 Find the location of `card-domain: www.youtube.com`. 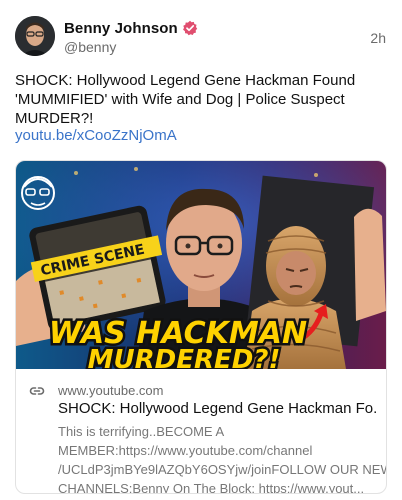

card-domain: www.youtube.com is located at coordinates (111, 390).